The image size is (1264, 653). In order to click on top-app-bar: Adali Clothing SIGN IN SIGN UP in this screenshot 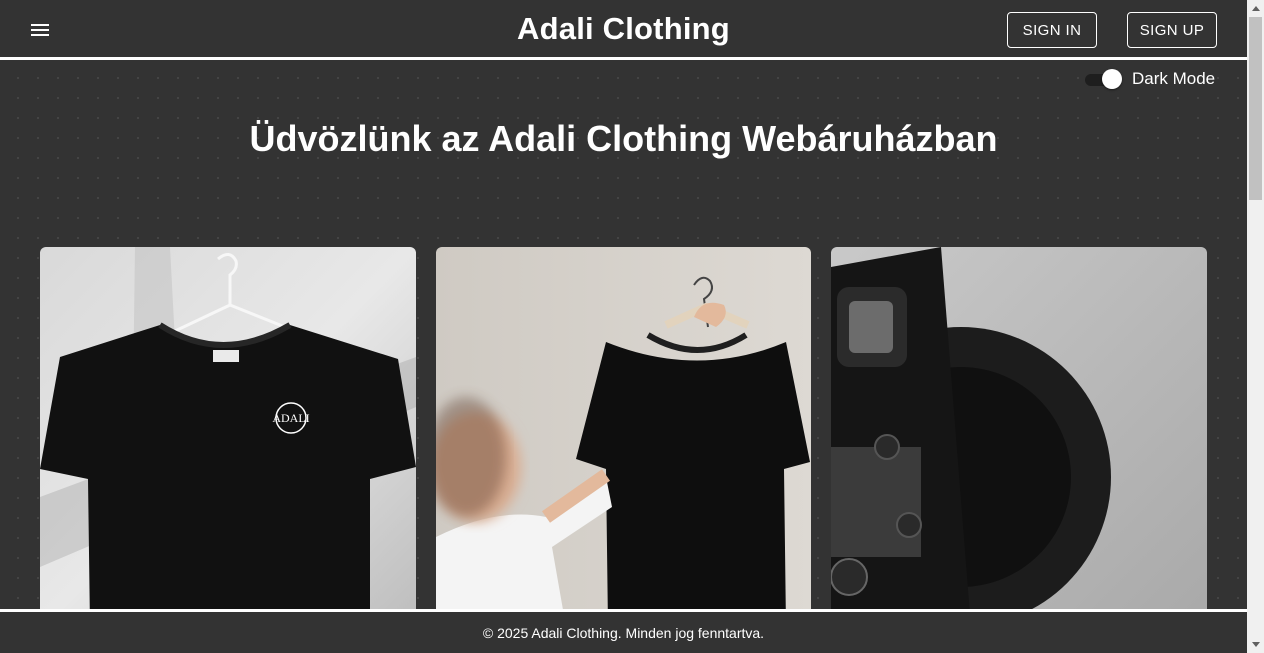, I will do `click(623, 30)`.